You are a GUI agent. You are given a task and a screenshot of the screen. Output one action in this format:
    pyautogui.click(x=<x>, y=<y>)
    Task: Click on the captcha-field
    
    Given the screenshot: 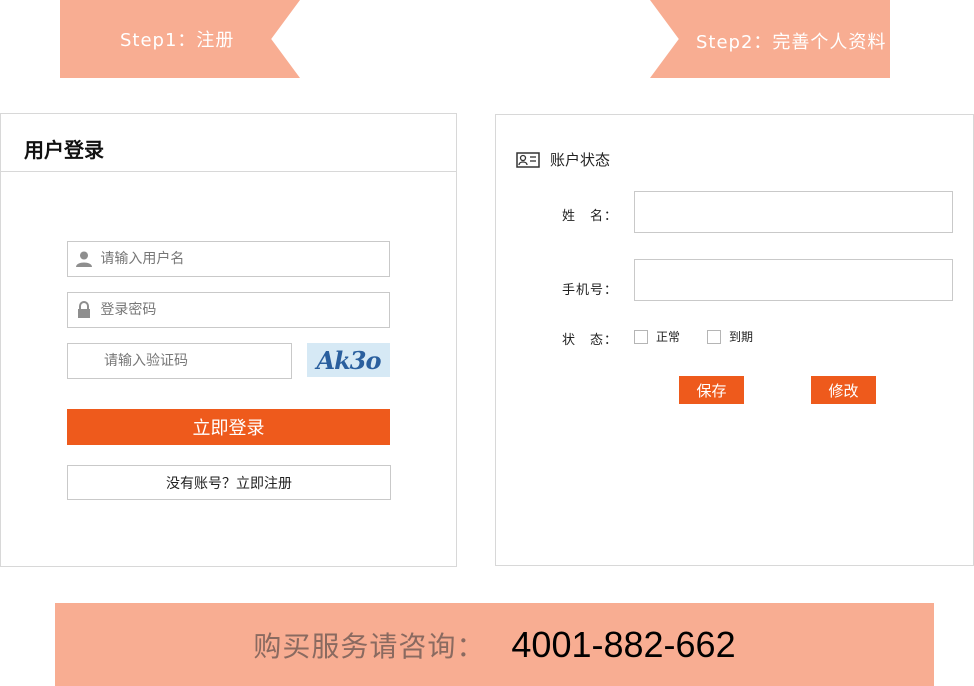 What is the action you would take?
    pyautogui.click(x=179, y=361)
    